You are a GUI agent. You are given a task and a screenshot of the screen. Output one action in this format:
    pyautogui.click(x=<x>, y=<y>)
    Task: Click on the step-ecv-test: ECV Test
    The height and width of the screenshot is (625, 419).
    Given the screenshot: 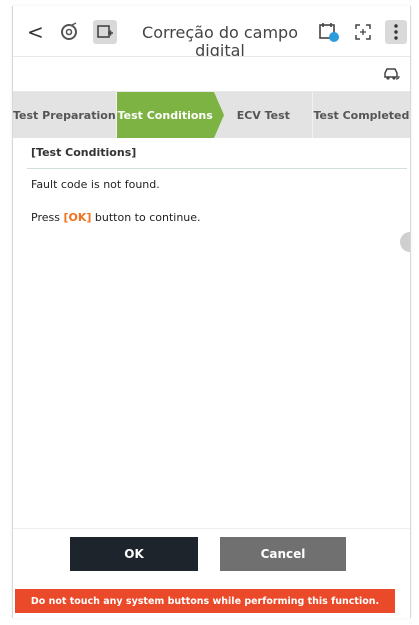 What is the action you would take?
    pyautogui.click(x=262, y=115)
    